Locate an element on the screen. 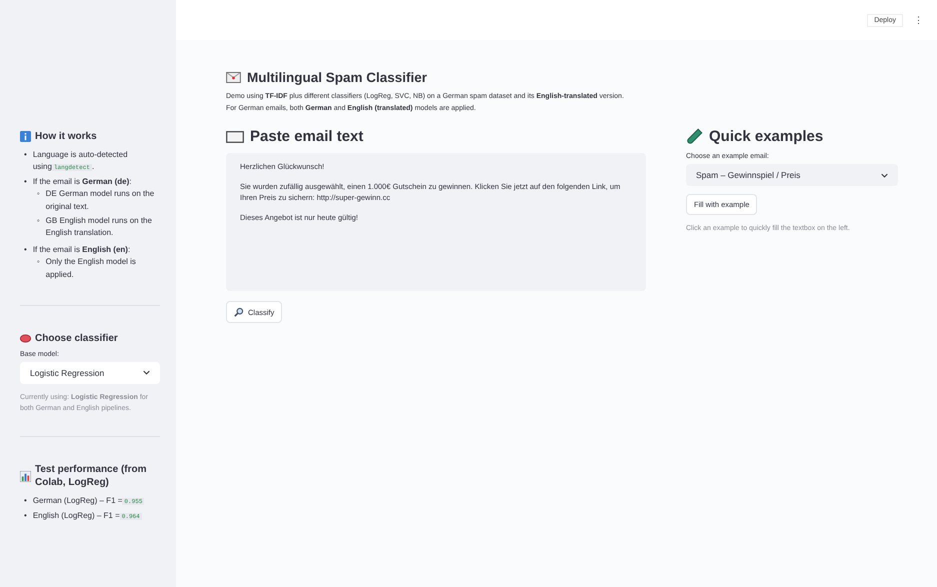 This screenshot has height=587, width=937. bar-chart-icon is located at coordinates (25, 476).